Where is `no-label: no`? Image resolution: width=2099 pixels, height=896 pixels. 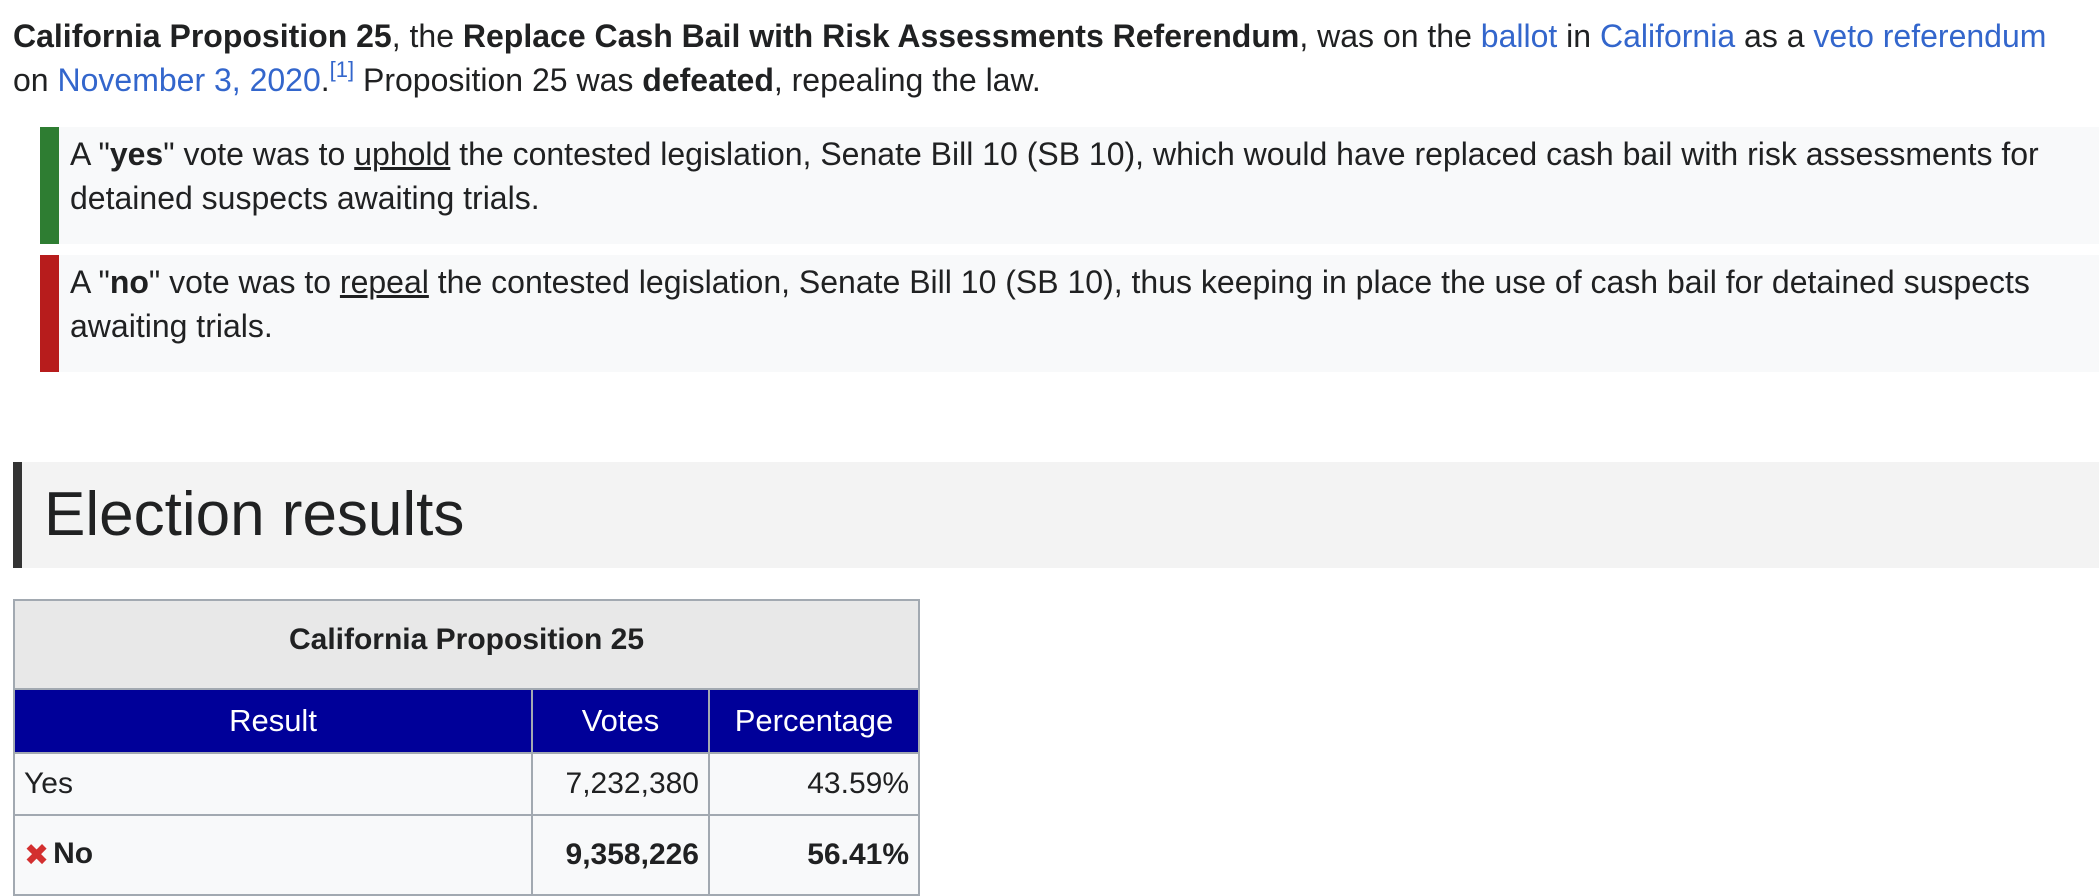 no-label: no is located at coordinates (129, 282).